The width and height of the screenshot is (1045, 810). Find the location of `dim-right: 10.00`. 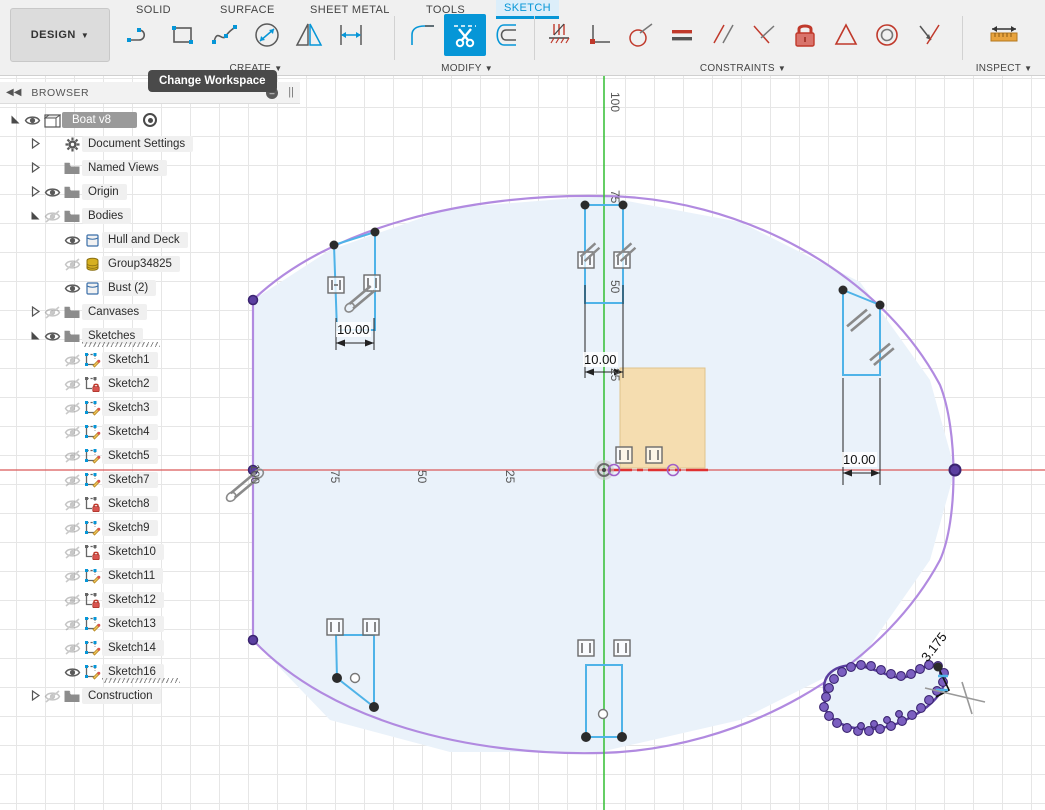

dim-right: 10.00 is located at coordinates (859, 459).